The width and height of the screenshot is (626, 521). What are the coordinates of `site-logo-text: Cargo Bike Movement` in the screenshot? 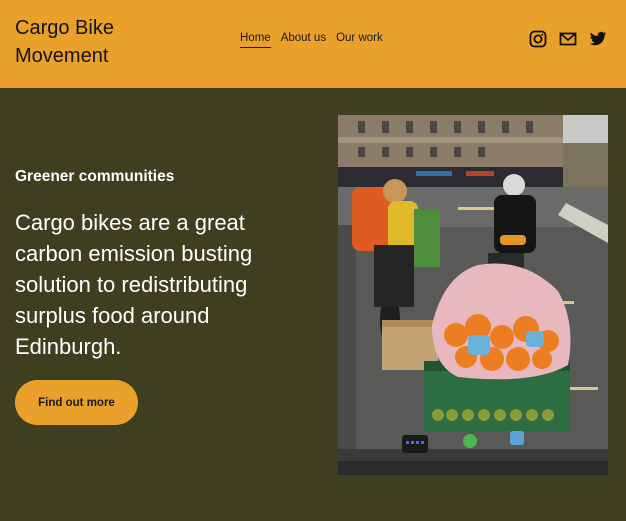 It's located at (90, 42).